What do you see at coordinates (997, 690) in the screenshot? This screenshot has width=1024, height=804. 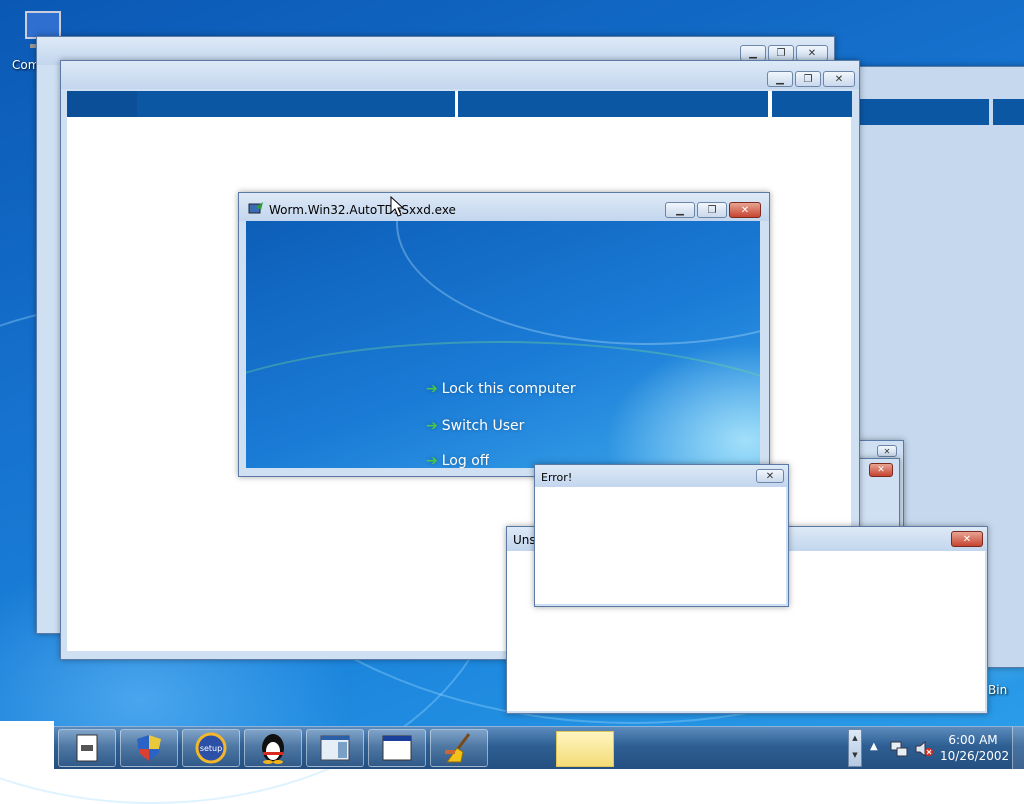 I see `desktop-icon-recycle-bin: Bin` at bounding box center [997, 690].